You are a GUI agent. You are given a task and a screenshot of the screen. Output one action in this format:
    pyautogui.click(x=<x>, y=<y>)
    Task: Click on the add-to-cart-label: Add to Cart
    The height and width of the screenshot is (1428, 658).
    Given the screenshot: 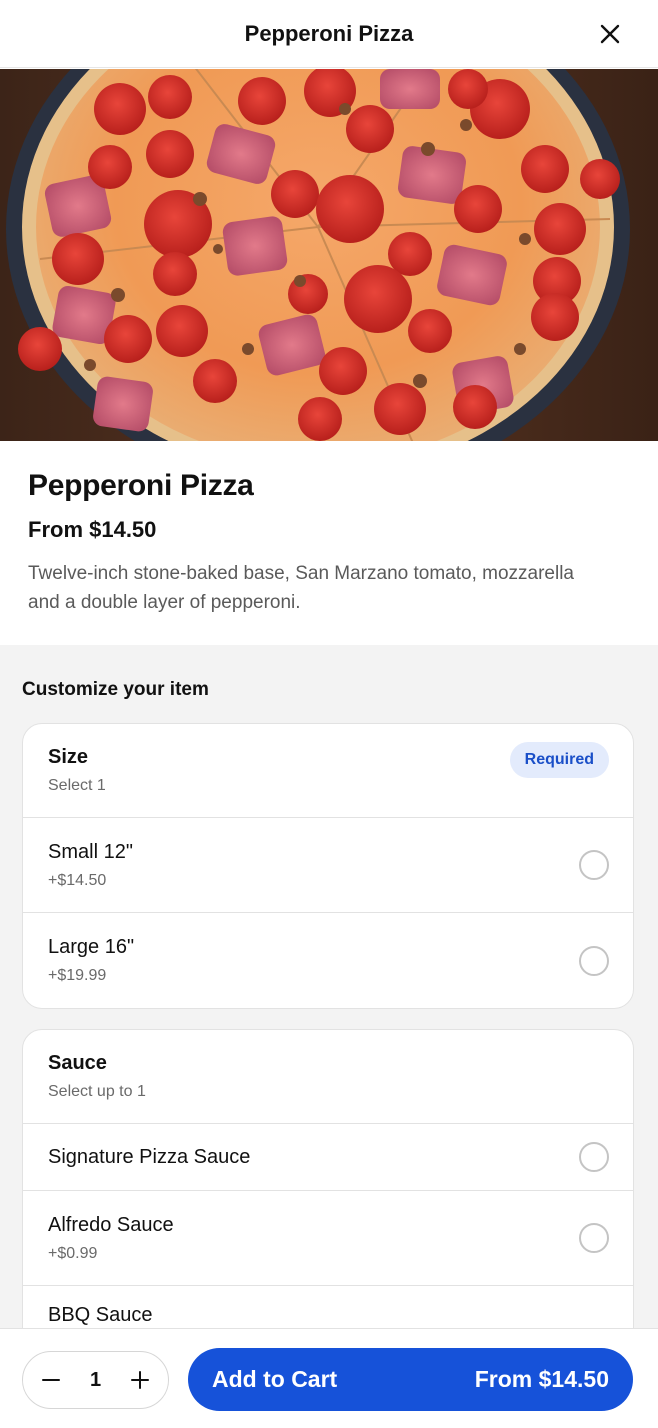 What is the action you would take?
    pyautogui.click(x=275, y=1379)
    